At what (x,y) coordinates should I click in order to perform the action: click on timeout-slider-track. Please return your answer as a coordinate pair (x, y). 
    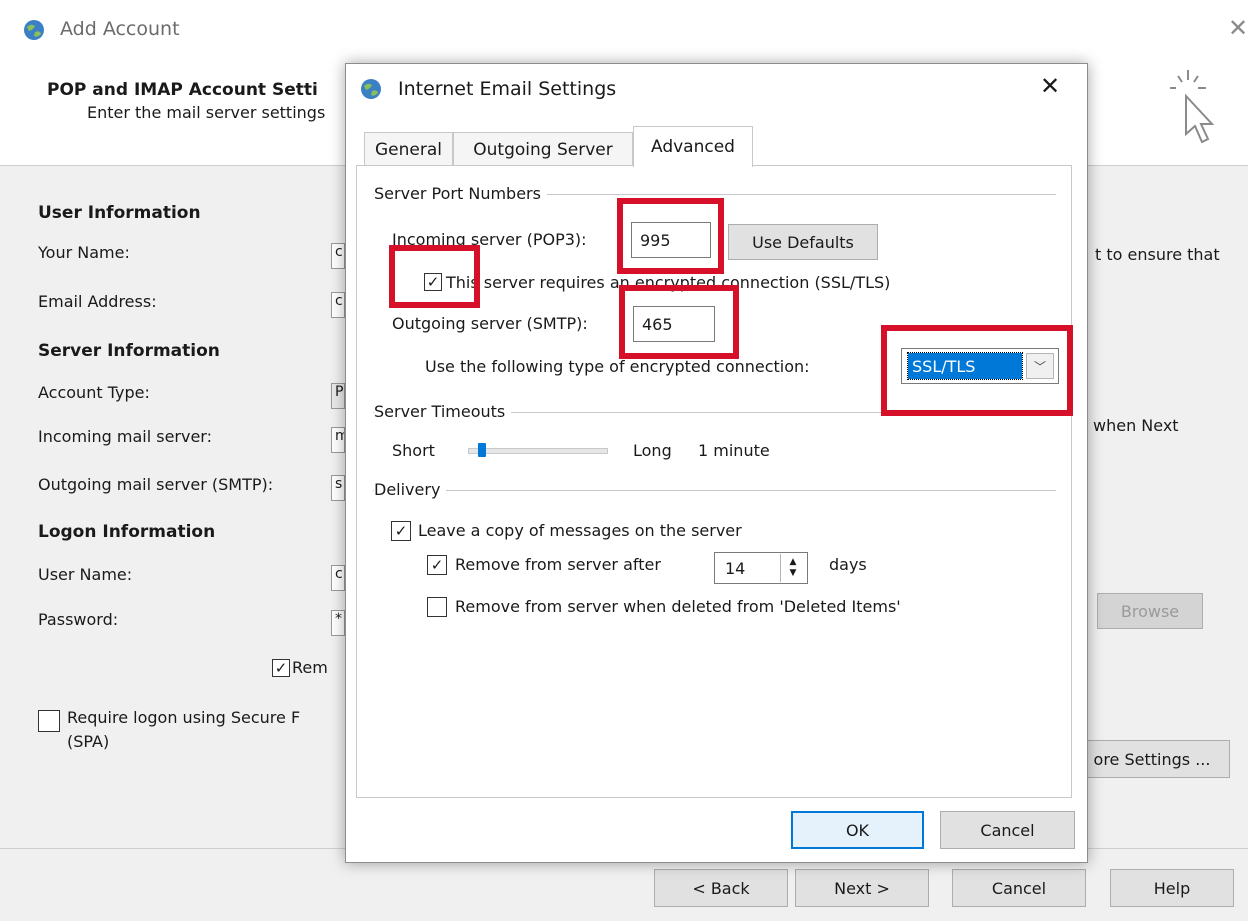
    Looking at the image, I should click on (538, 451).